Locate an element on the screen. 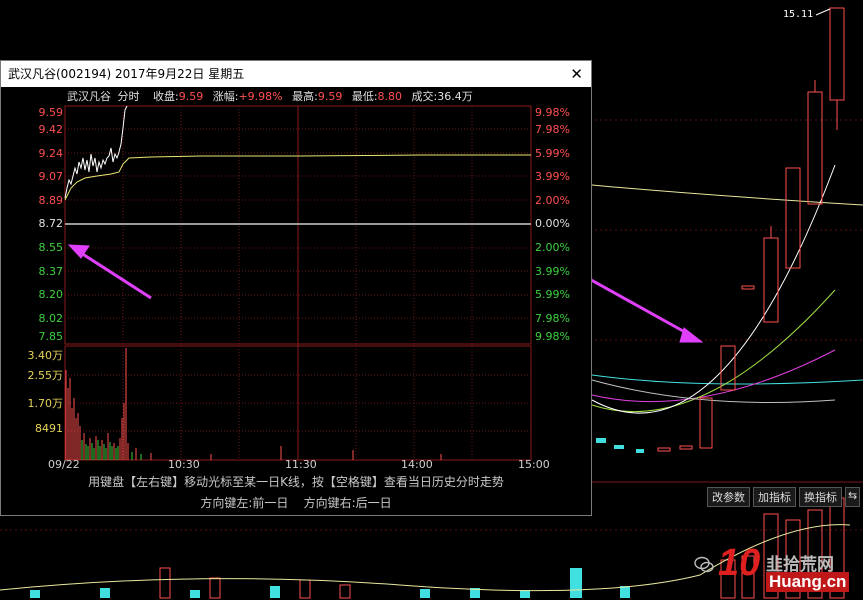 This screenshot has height=600, width=863. close-icon: ✕ is located at coordinates (576, 74).